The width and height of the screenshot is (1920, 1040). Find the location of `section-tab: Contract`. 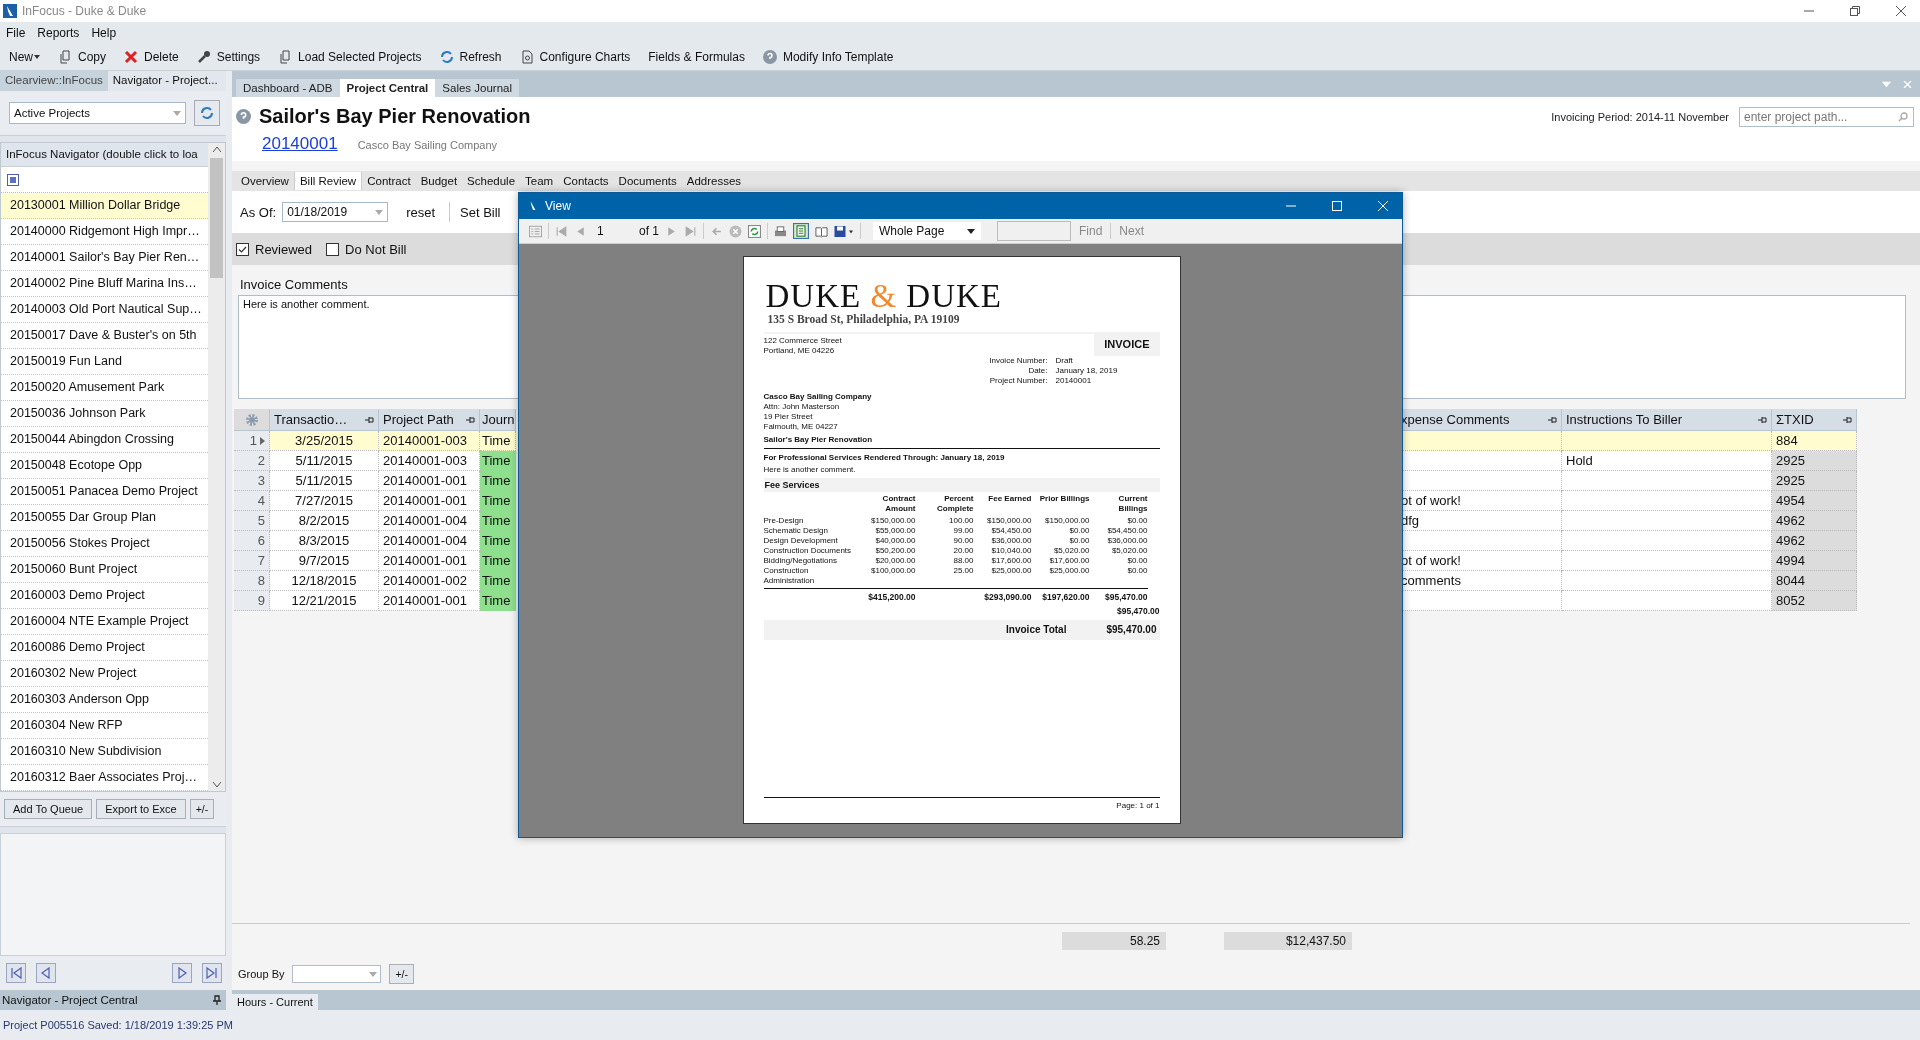

section-tab: Contract is located at coordinates (389, 181).